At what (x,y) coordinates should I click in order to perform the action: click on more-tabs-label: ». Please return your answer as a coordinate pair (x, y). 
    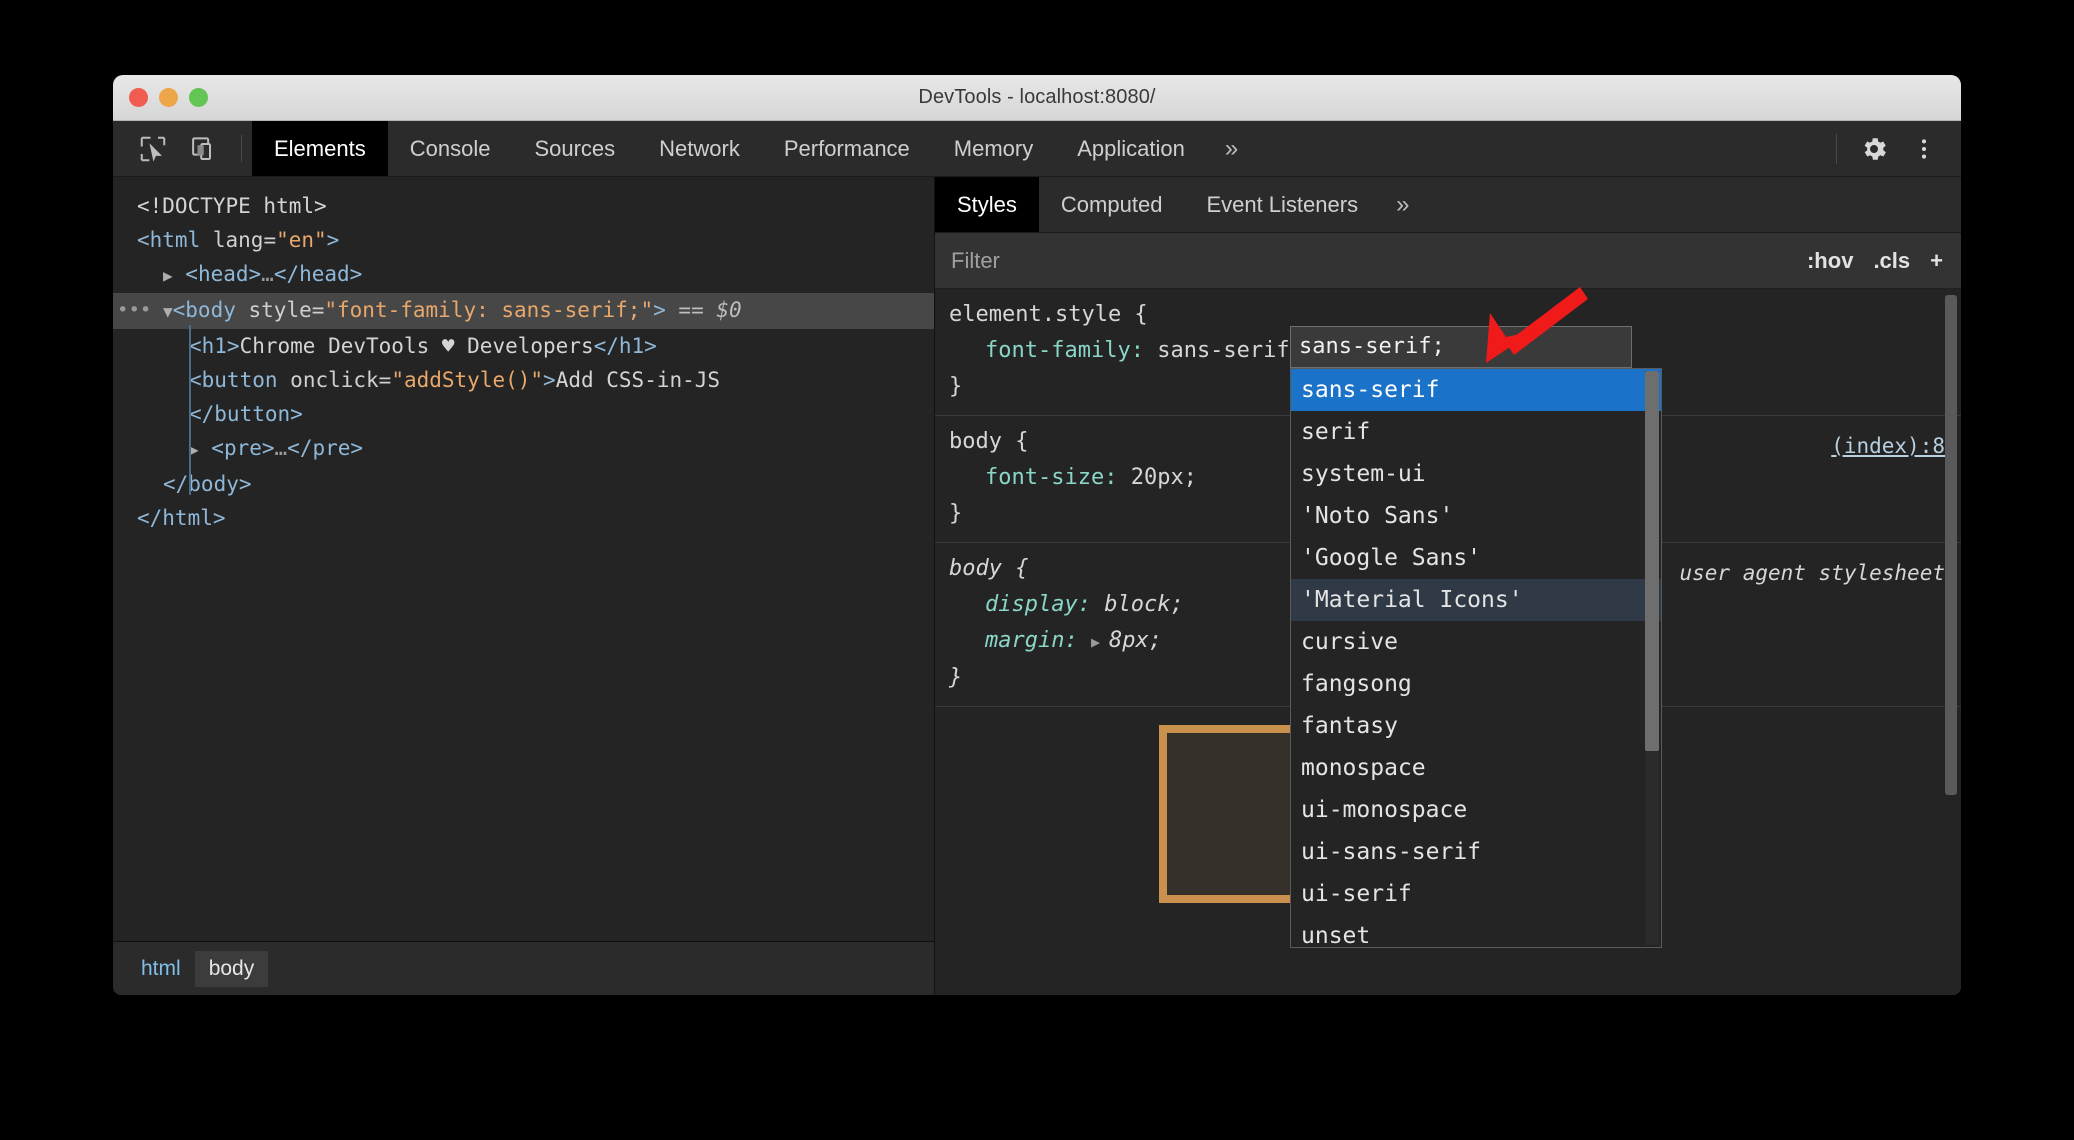
    Looking at the image, I should click on (1231, 148).